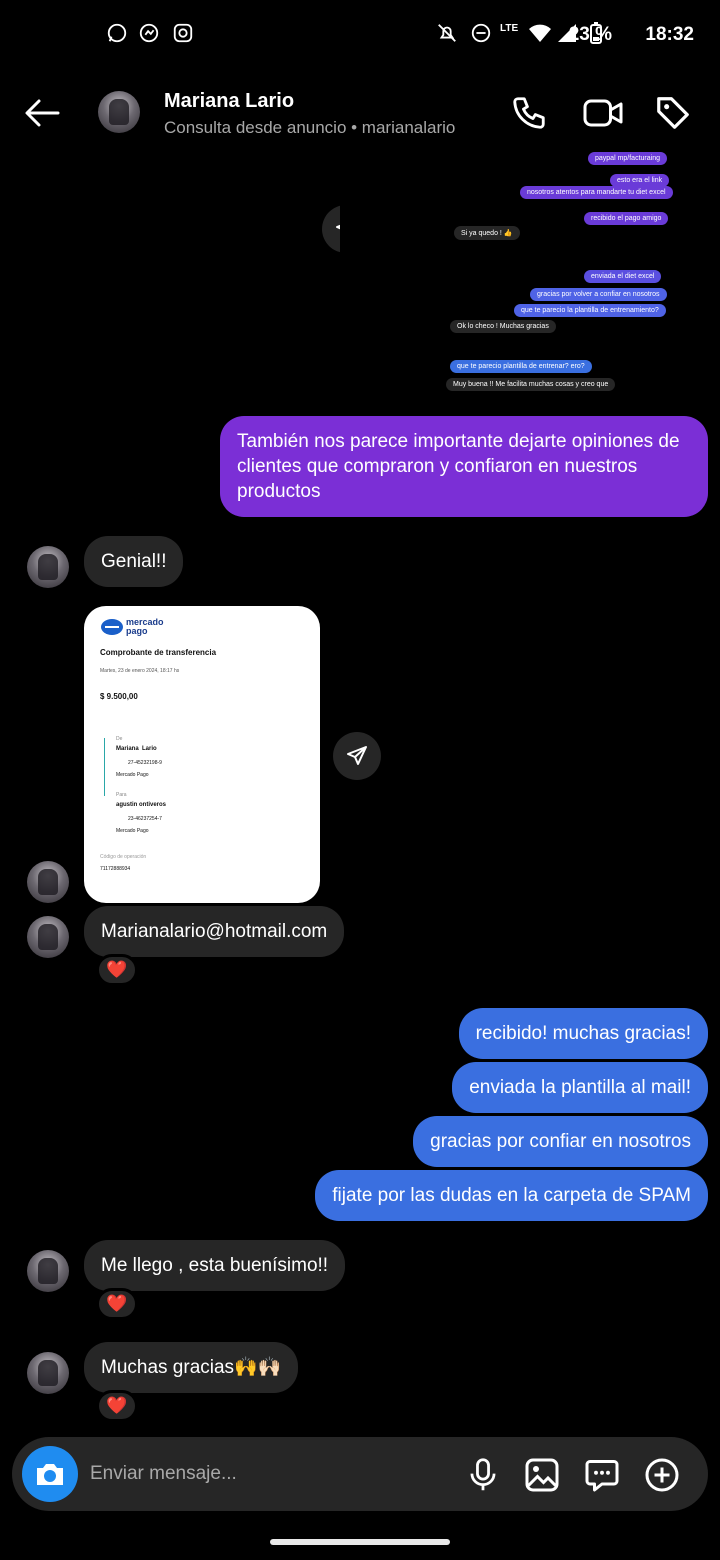 The image size is (720, 1560). What do you see at coordinates (487, 233) in the screenshot?
I see `thumb-message: Si ya quedo ! 👍` at bounding box center [487, 233].